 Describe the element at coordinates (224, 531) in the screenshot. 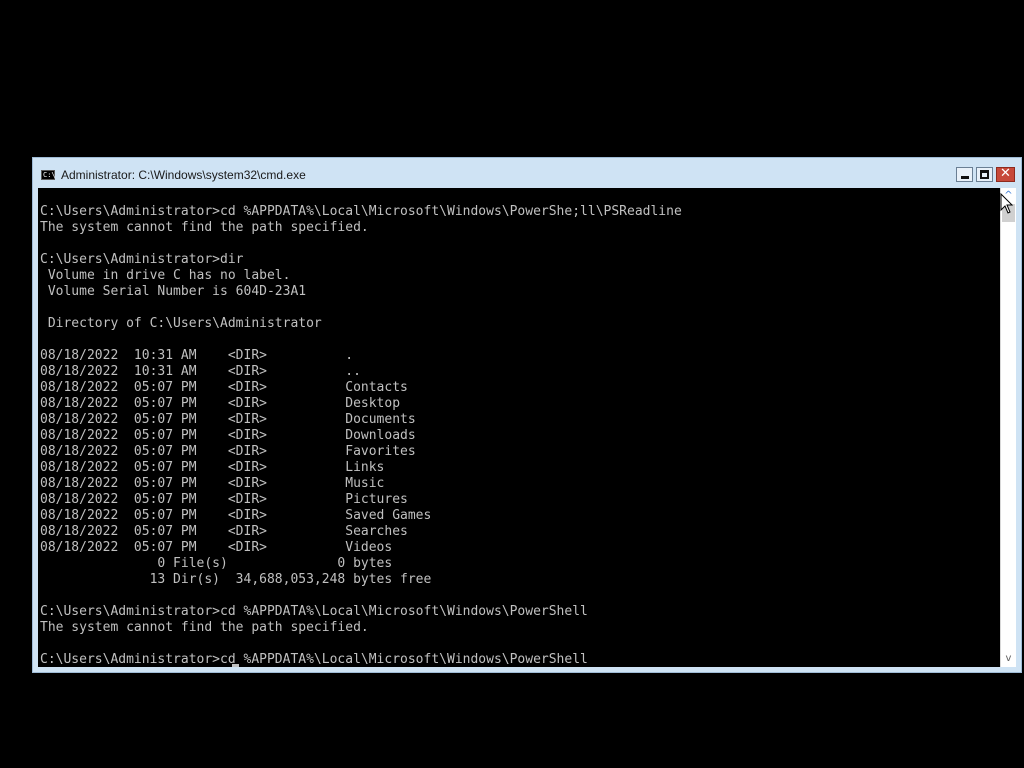

I see `console-line: 08/18/2022 05:07 PM <DIR> Searches` at that location.